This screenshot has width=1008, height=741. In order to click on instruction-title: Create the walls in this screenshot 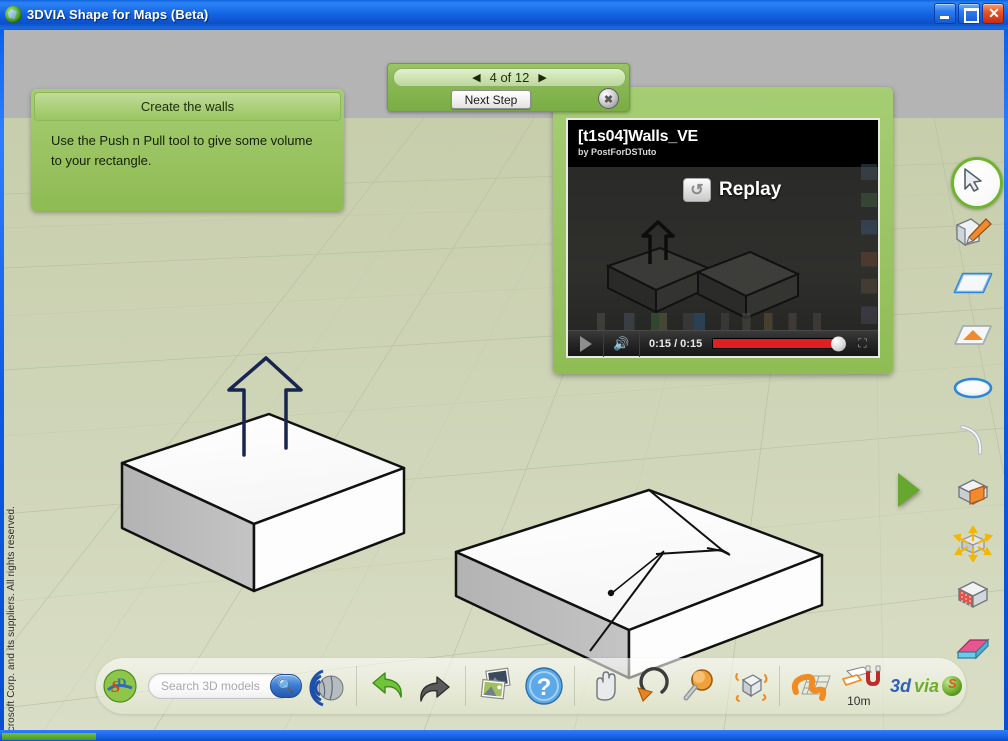, I will do `click(187, 106)`.